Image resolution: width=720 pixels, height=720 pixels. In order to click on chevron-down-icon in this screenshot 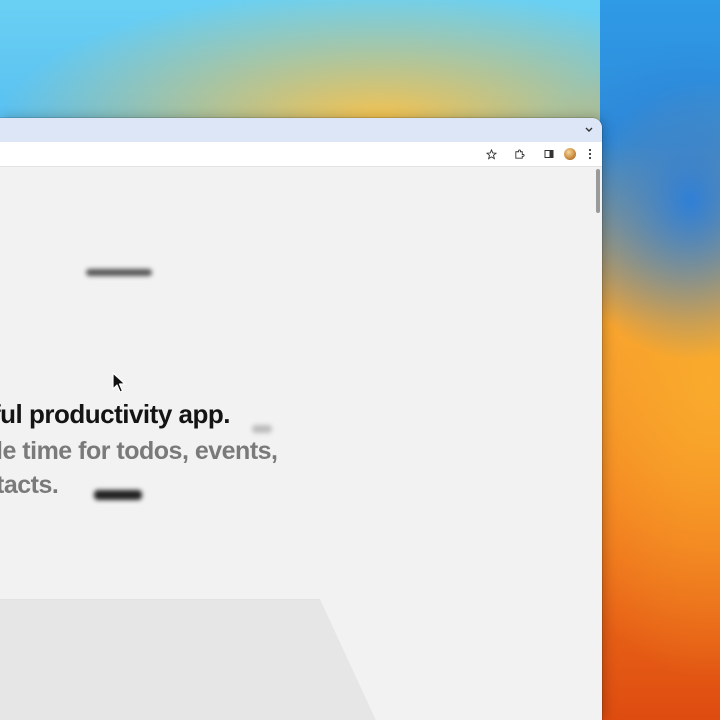, I will do `click(589, 129)`.